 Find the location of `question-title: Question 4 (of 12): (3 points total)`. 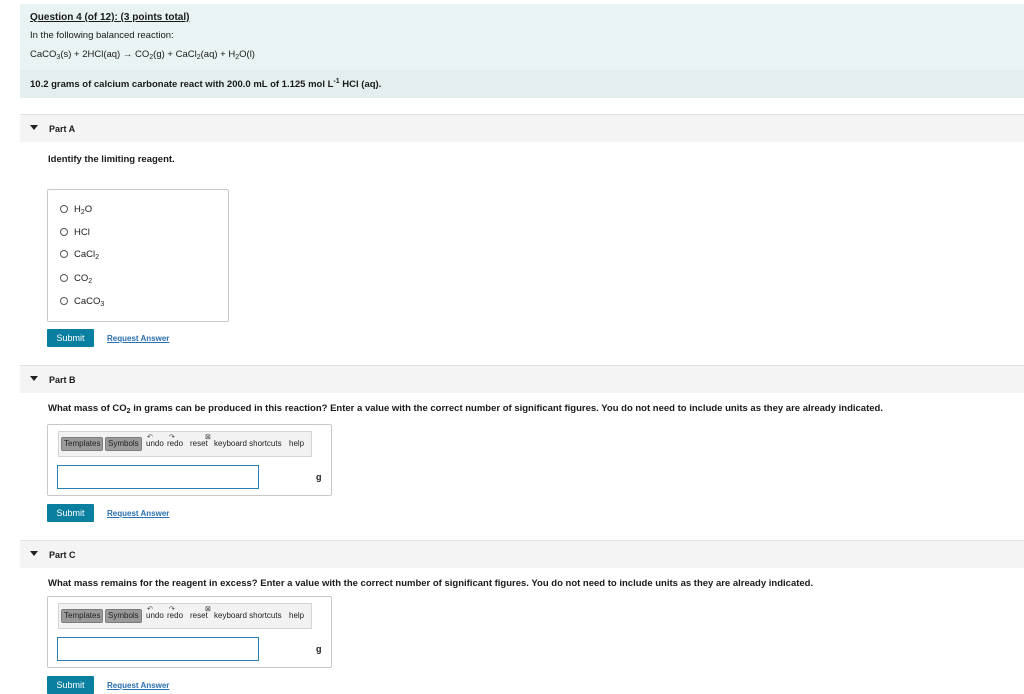

question-title: Question 4 (of 12): (3 points total) is located at coordinates (527, 17).